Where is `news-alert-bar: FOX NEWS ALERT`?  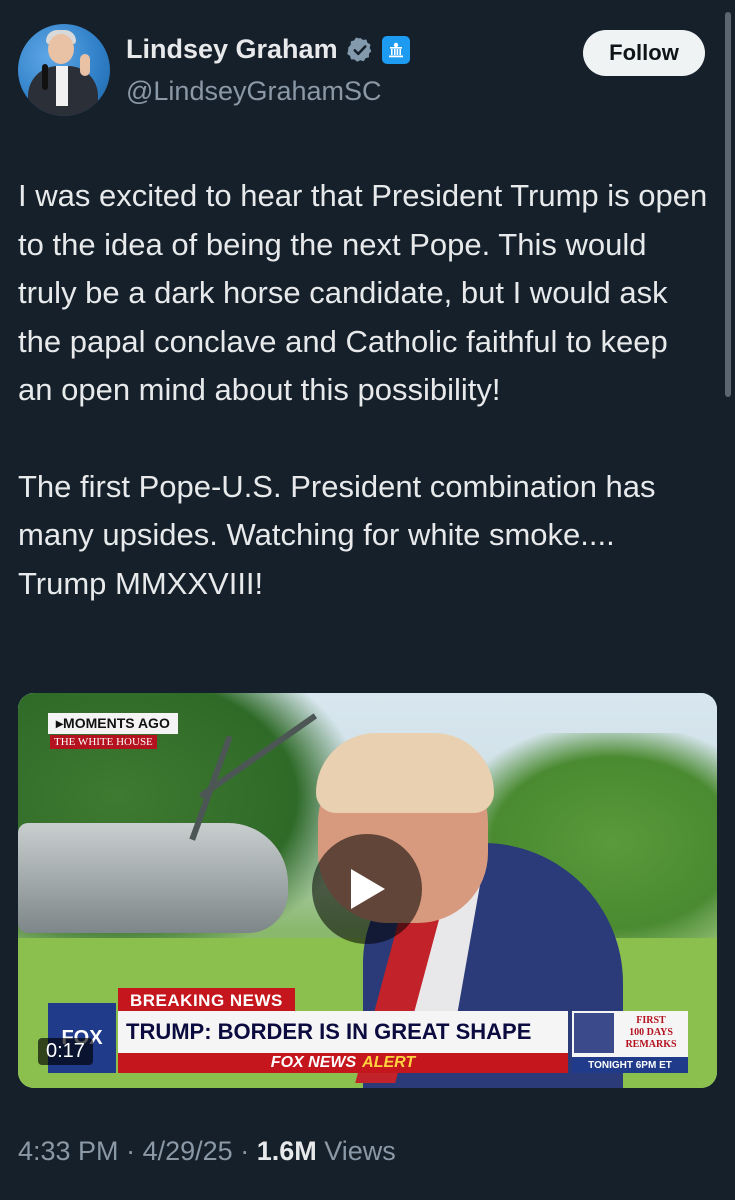 news-alert-bar: FOX NEWS ALERT is located at coordinates (343, 1063).